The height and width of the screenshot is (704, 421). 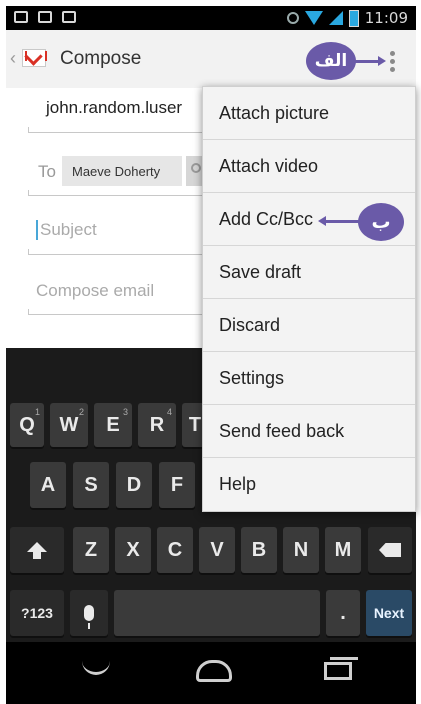 What do you see at coordinates (118, 193) in the screenshot?
I see `to-underline` at bounding box center [118, 193].